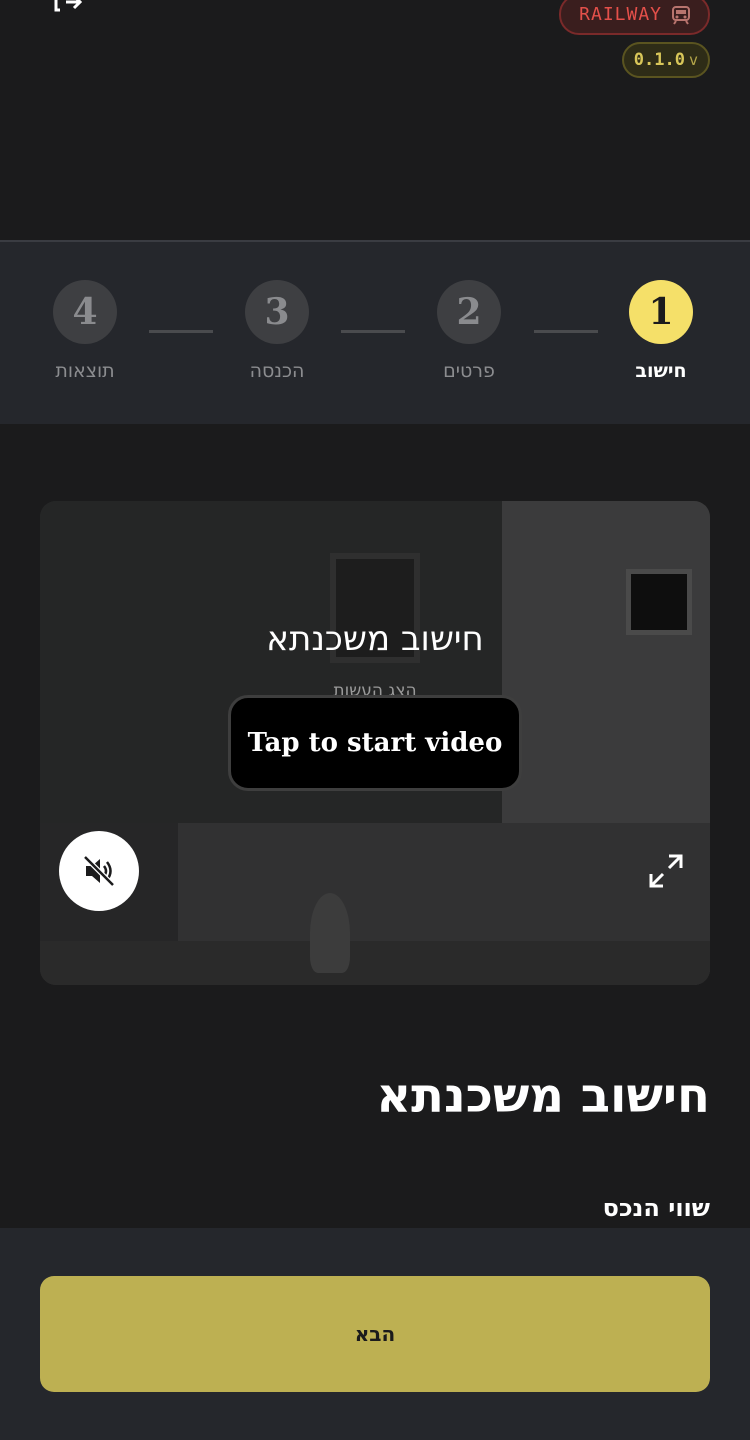 Image resolution: width=750 pixels, height=1440 pixels. Describe the element at coordinates (277, 312) in the screenshot. I see `step-3-number: 3` at that location.